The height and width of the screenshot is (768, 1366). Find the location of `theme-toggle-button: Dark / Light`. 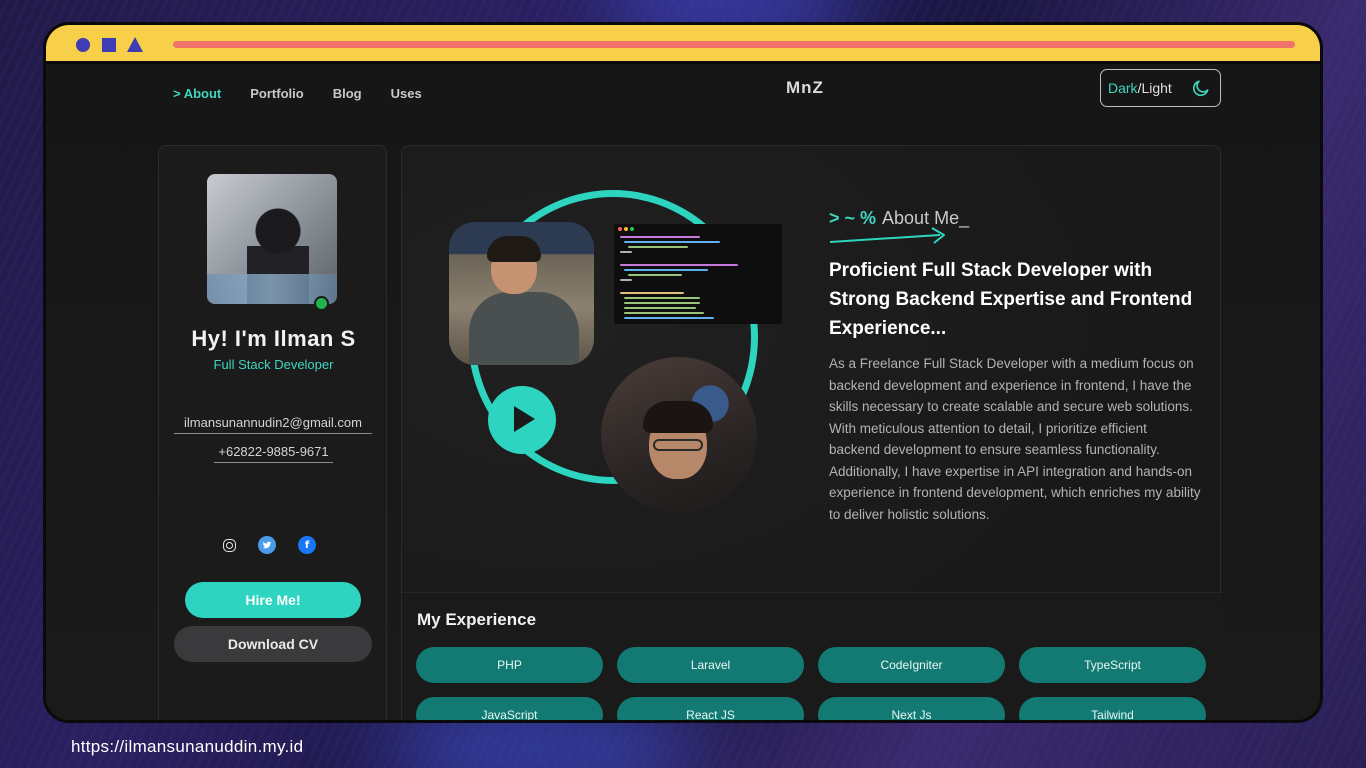

theme-toggle-button: Dark / Light is located at coordinates (1160, 88).